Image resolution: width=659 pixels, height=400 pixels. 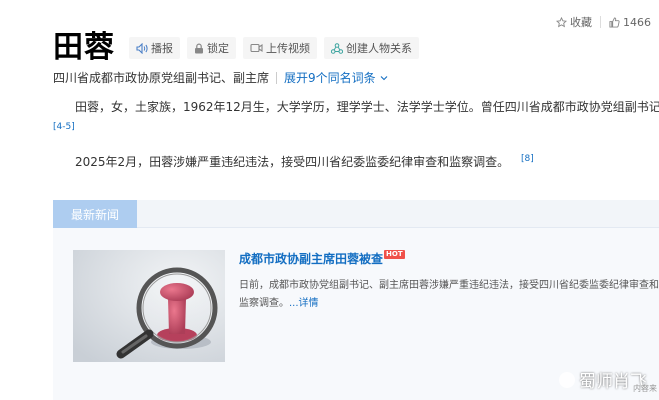 I want to click on favorite-label: 收藏, so click(x=581, y=22).